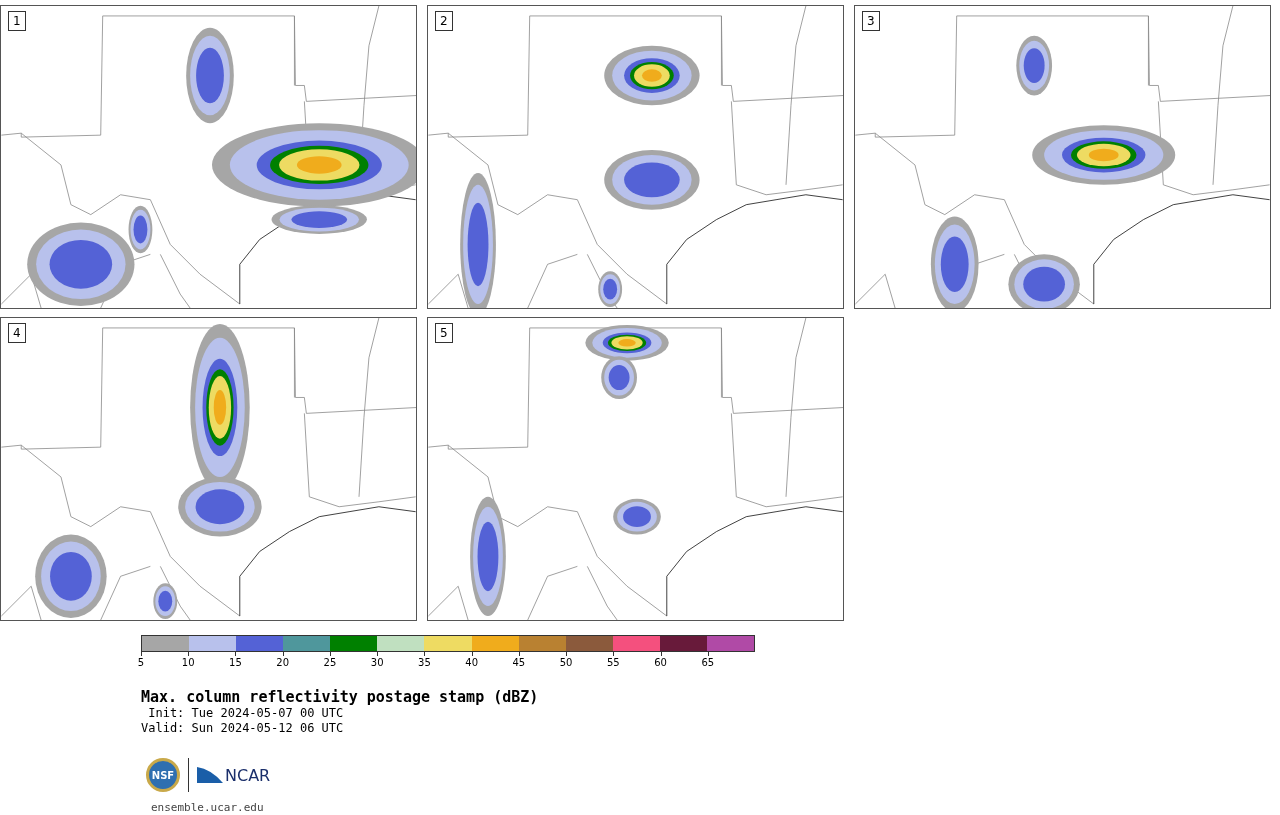  Describe the element at coordinates (613, 663) in the screenshot. I see `tick-label: 55` at that location.